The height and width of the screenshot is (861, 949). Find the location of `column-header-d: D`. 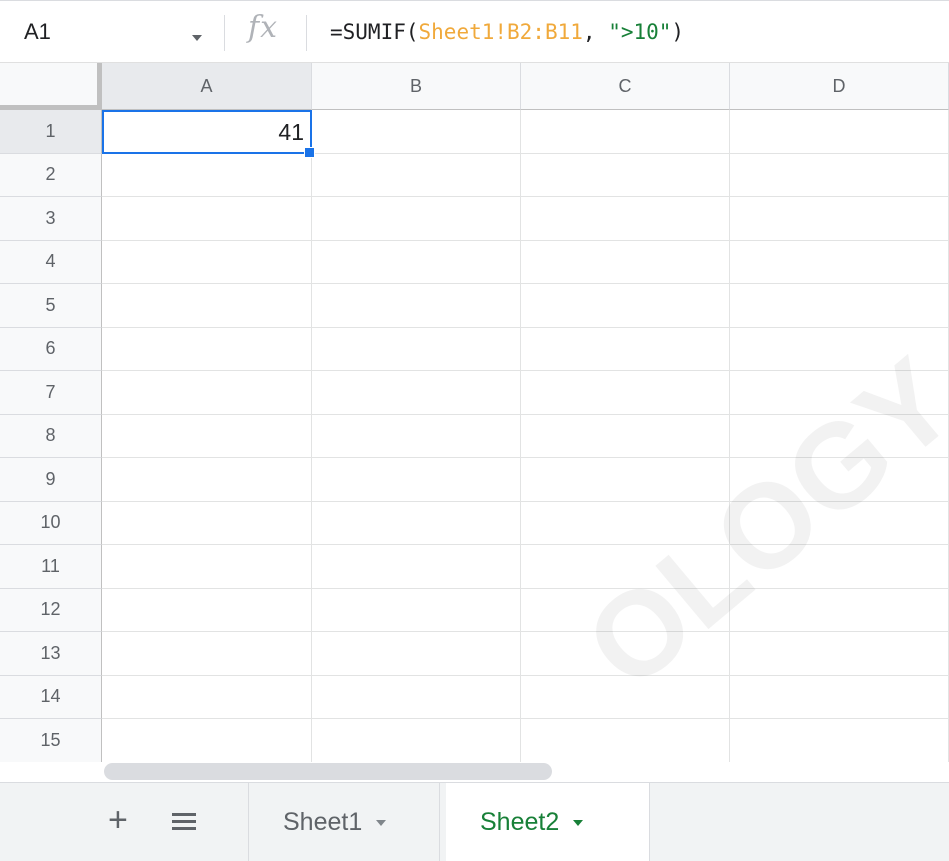

column-header-d: D is located at coordinates (839, 86).